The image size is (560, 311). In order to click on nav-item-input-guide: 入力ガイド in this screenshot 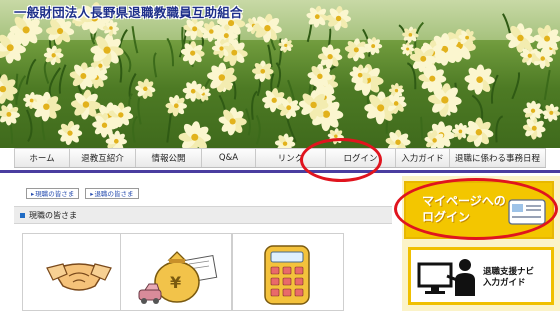, I will do `click(423, 158)`.